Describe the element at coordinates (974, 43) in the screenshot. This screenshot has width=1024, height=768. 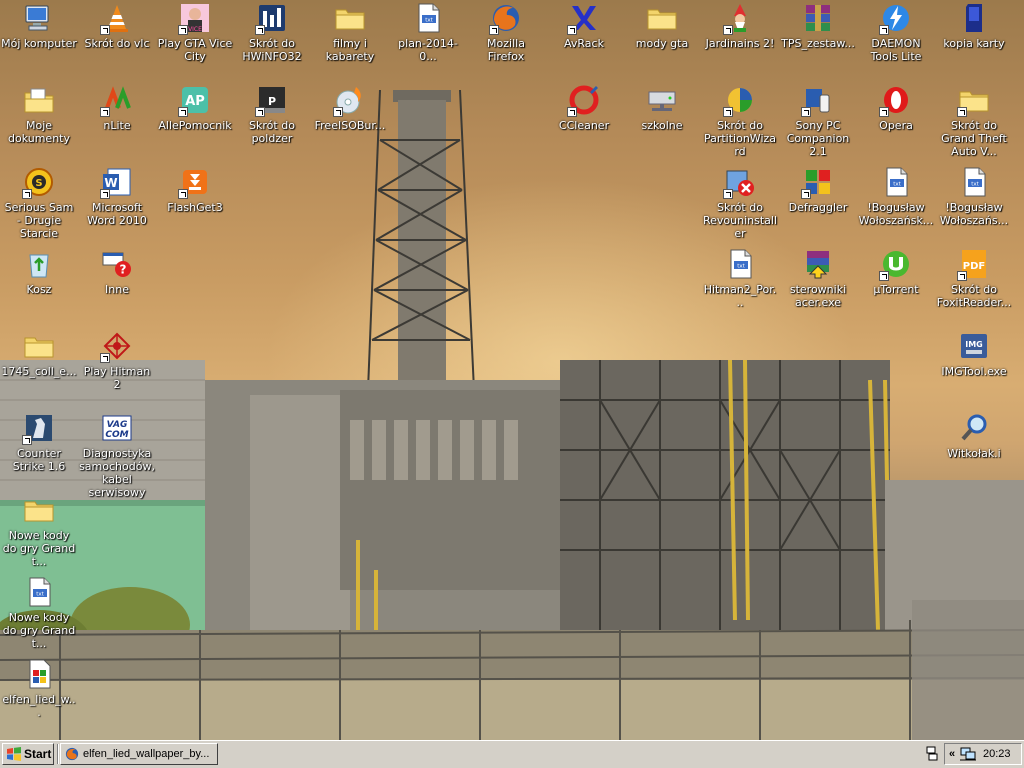
I see `desktop-icon-label: kopia karty` at that location.